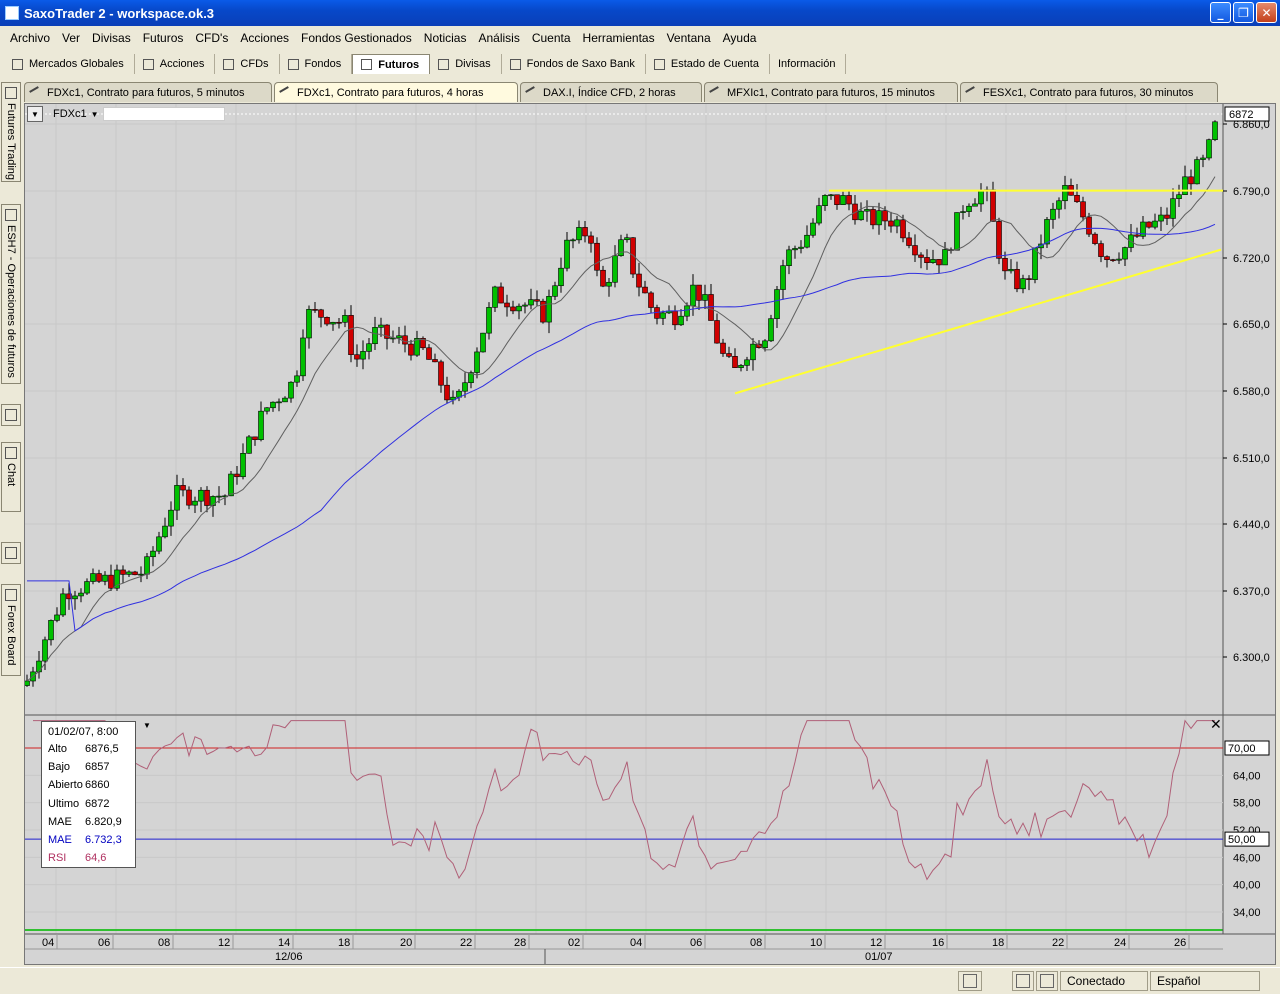  What do you see at coordinates (1242, 840) in the screenshot?
I see `rsi-tick-label: 50,00` at bounding box center [1242, 840].